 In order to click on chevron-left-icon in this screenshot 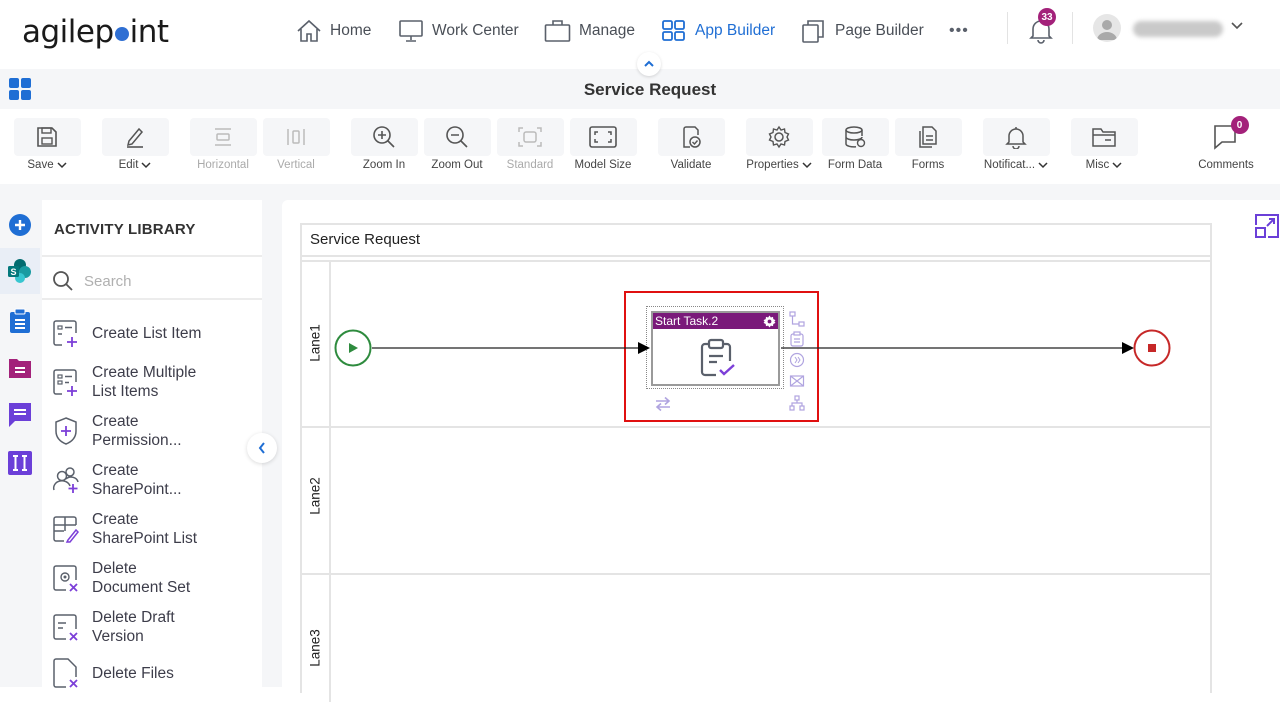, I will do `click(261, 448)`.